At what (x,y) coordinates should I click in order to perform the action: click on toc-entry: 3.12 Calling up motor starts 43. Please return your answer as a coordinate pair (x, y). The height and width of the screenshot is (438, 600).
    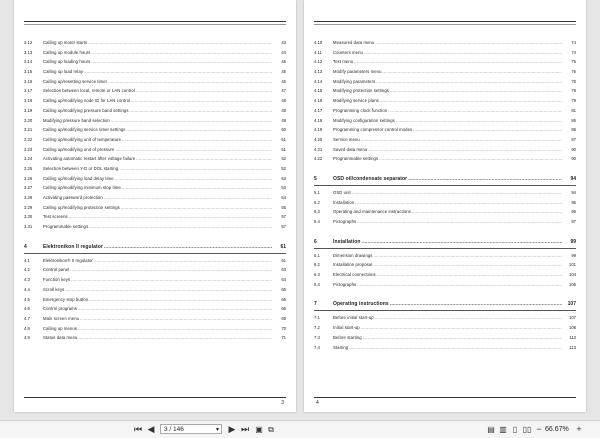
    Looking at the image, I should click on (155, 43).